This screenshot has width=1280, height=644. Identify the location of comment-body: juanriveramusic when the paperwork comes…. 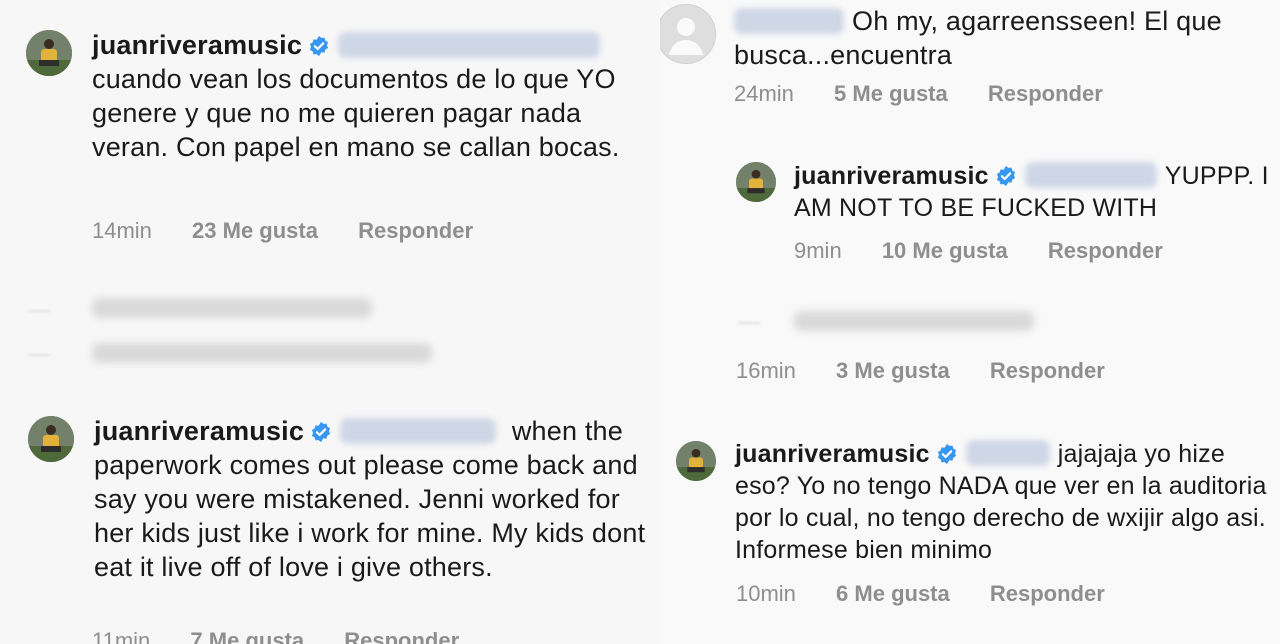
(374, 499).